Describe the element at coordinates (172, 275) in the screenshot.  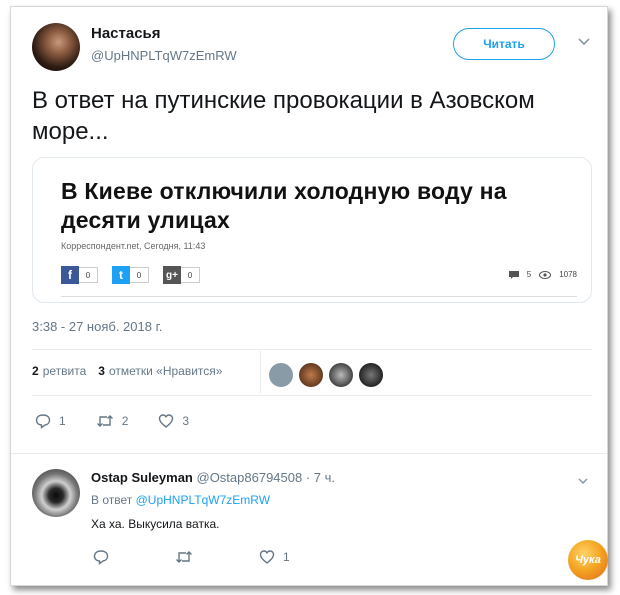
I see `google-plus-icon: g+` at that location.